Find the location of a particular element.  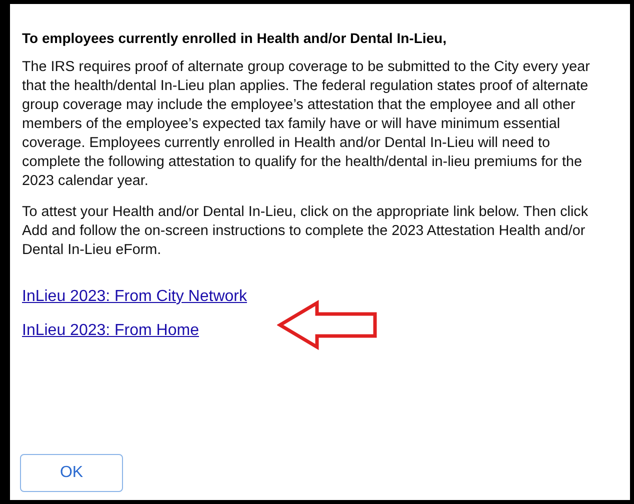

paragraph: To attest your Health and/or Dental In-Lieu, click on the appropriate link below. Then click Add and follow the on-screen instructions to complete the 2023 Attestation Health and/or Dental In-Lieu eForm. is located at coordinates (306, 231).